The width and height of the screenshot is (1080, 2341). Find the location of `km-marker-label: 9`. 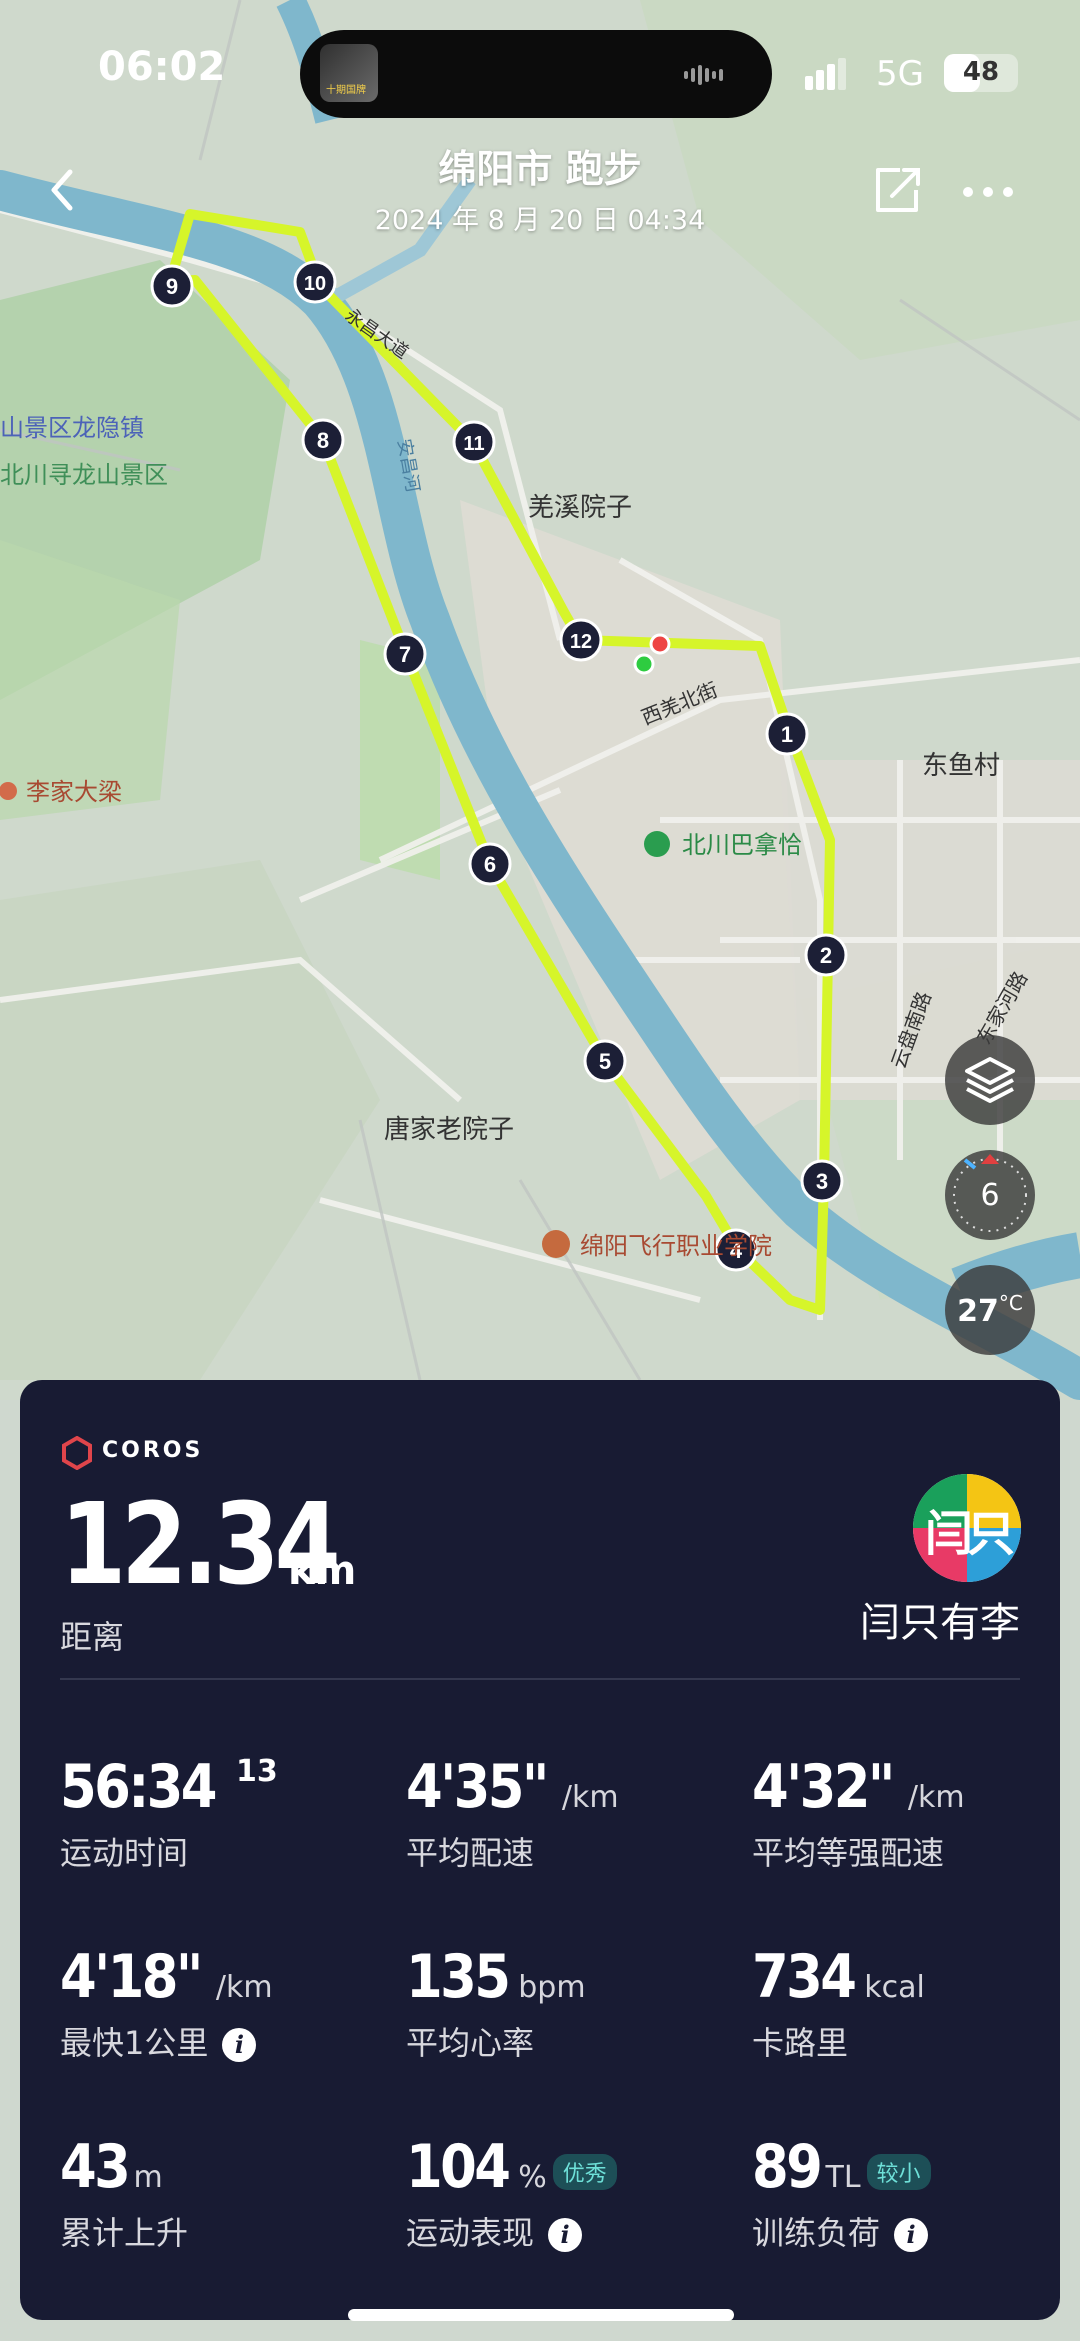

km-marker-label: 9 is located at coordinates (172, 286).